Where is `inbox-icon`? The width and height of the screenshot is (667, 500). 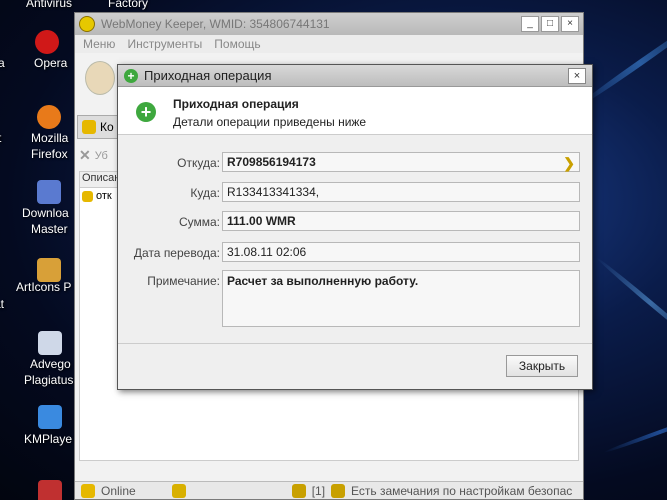 inbox-icon is located at coordinates (178, 490).